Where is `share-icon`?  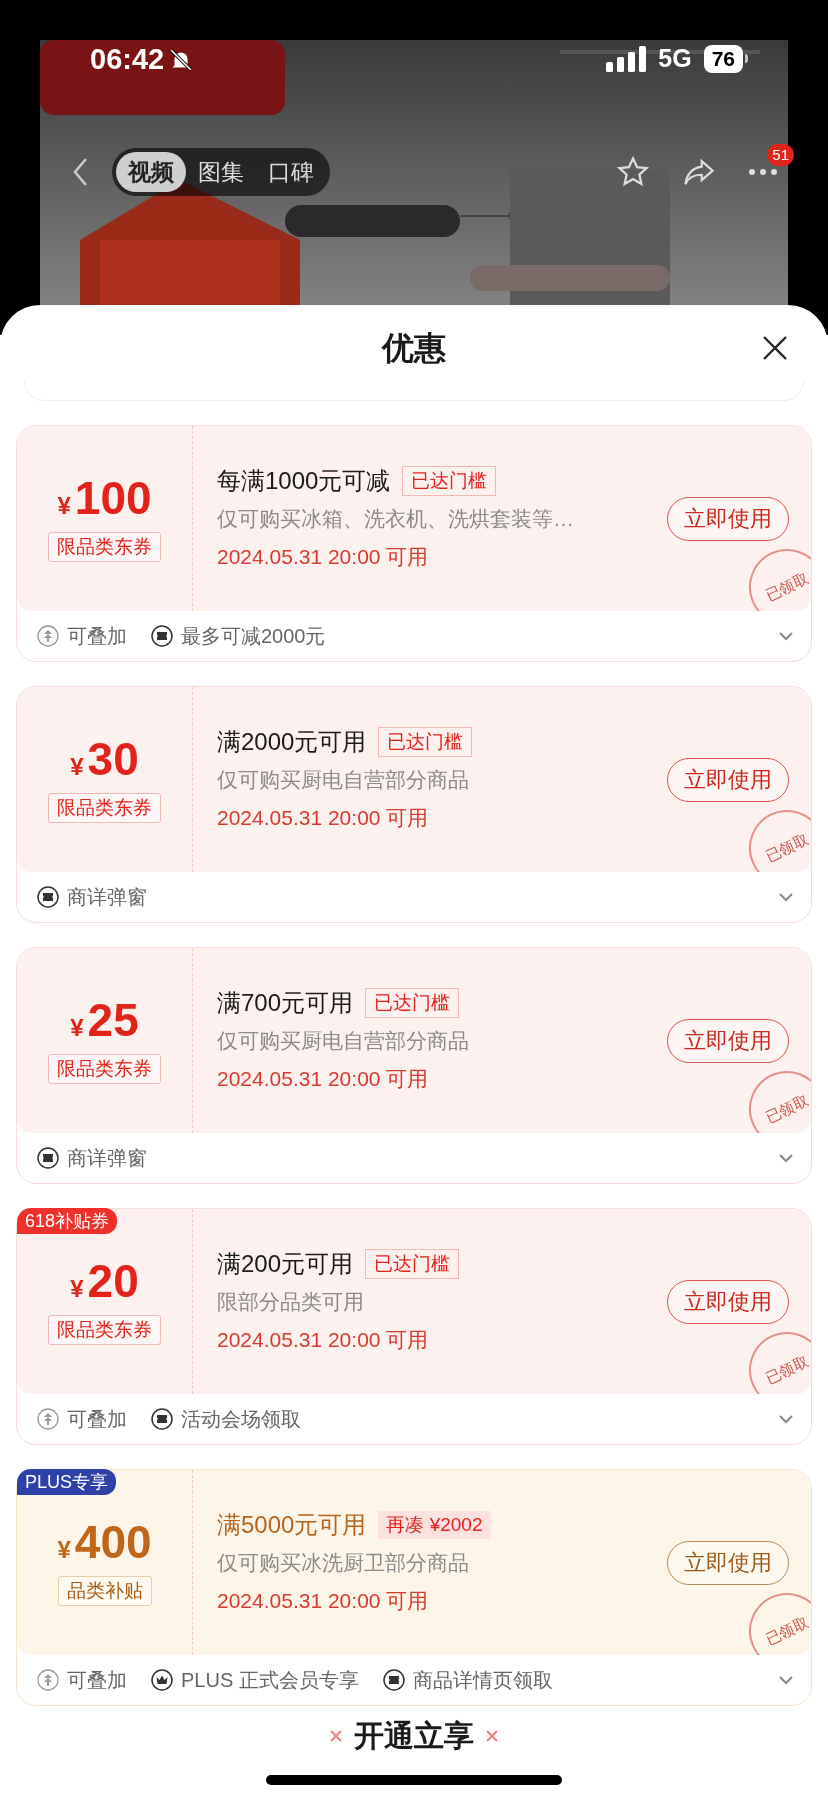 share-icon is located at coordinates (699, 172).